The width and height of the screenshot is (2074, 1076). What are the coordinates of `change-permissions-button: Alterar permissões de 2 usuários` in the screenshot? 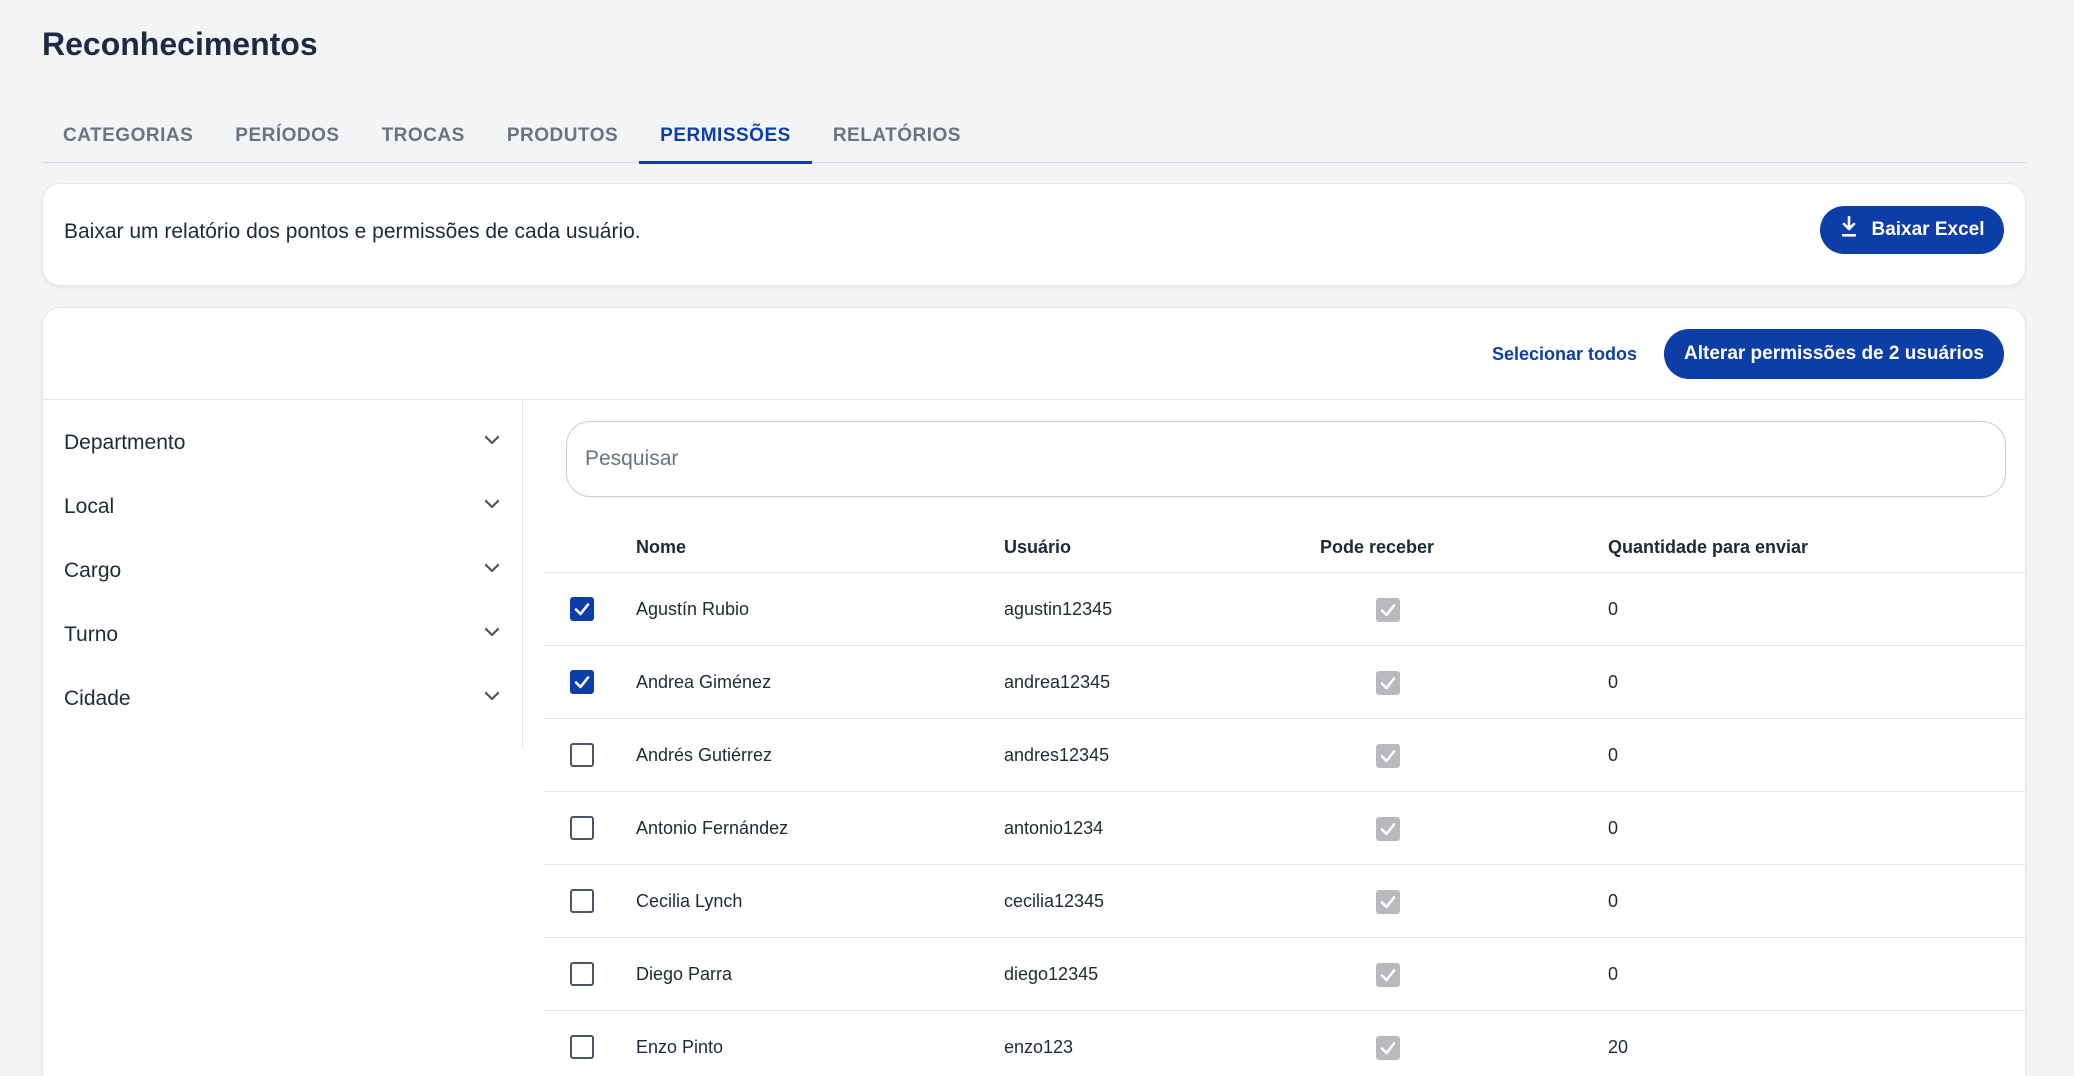 It's located at (1834, 354).